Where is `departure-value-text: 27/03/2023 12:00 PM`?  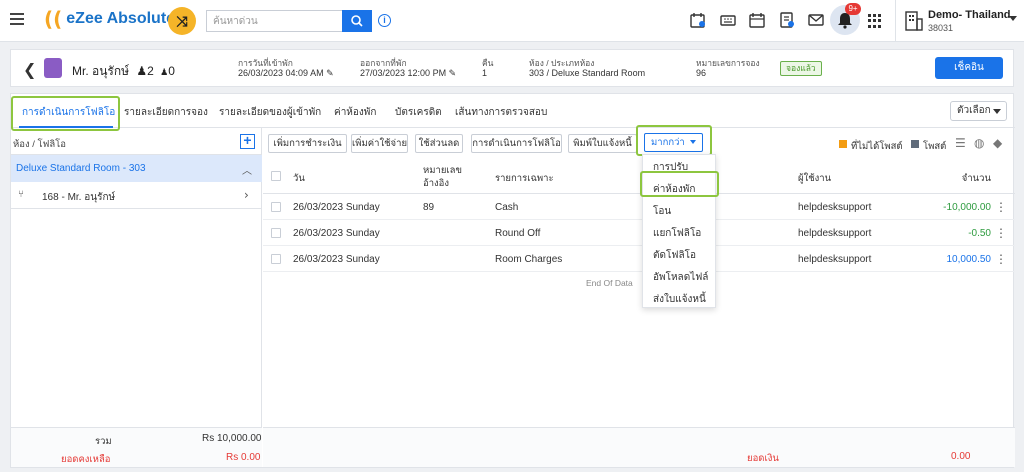
departure-value-text: 27/03/2023 12:00 PM is located at coordinates (403, 73).